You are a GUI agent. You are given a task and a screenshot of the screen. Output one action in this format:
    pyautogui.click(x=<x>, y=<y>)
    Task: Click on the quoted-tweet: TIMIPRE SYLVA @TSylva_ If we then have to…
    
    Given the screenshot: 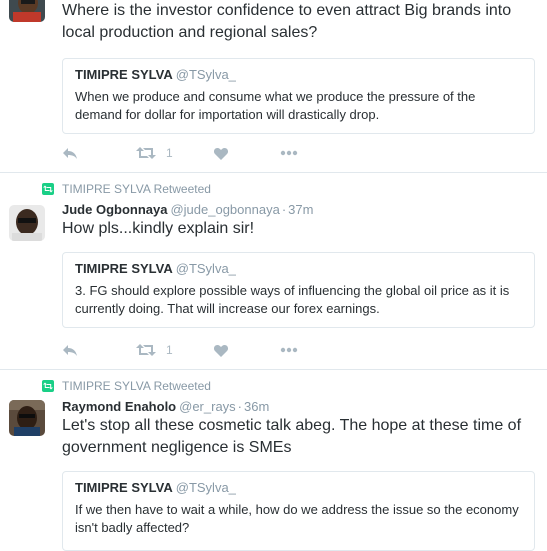 What is the action you would take?
    pyautogui.click(x=298, y=511)
    